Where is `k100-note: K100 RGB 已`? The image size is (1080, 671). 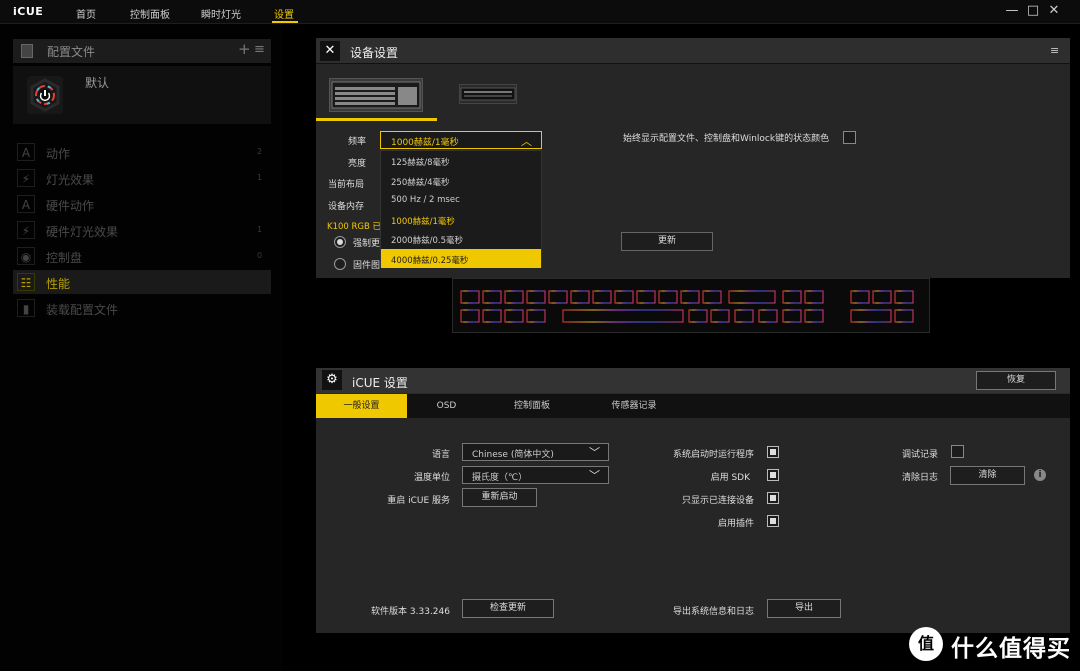 k100-note: K100 RGB 已 is located at coordinates (354, 227).